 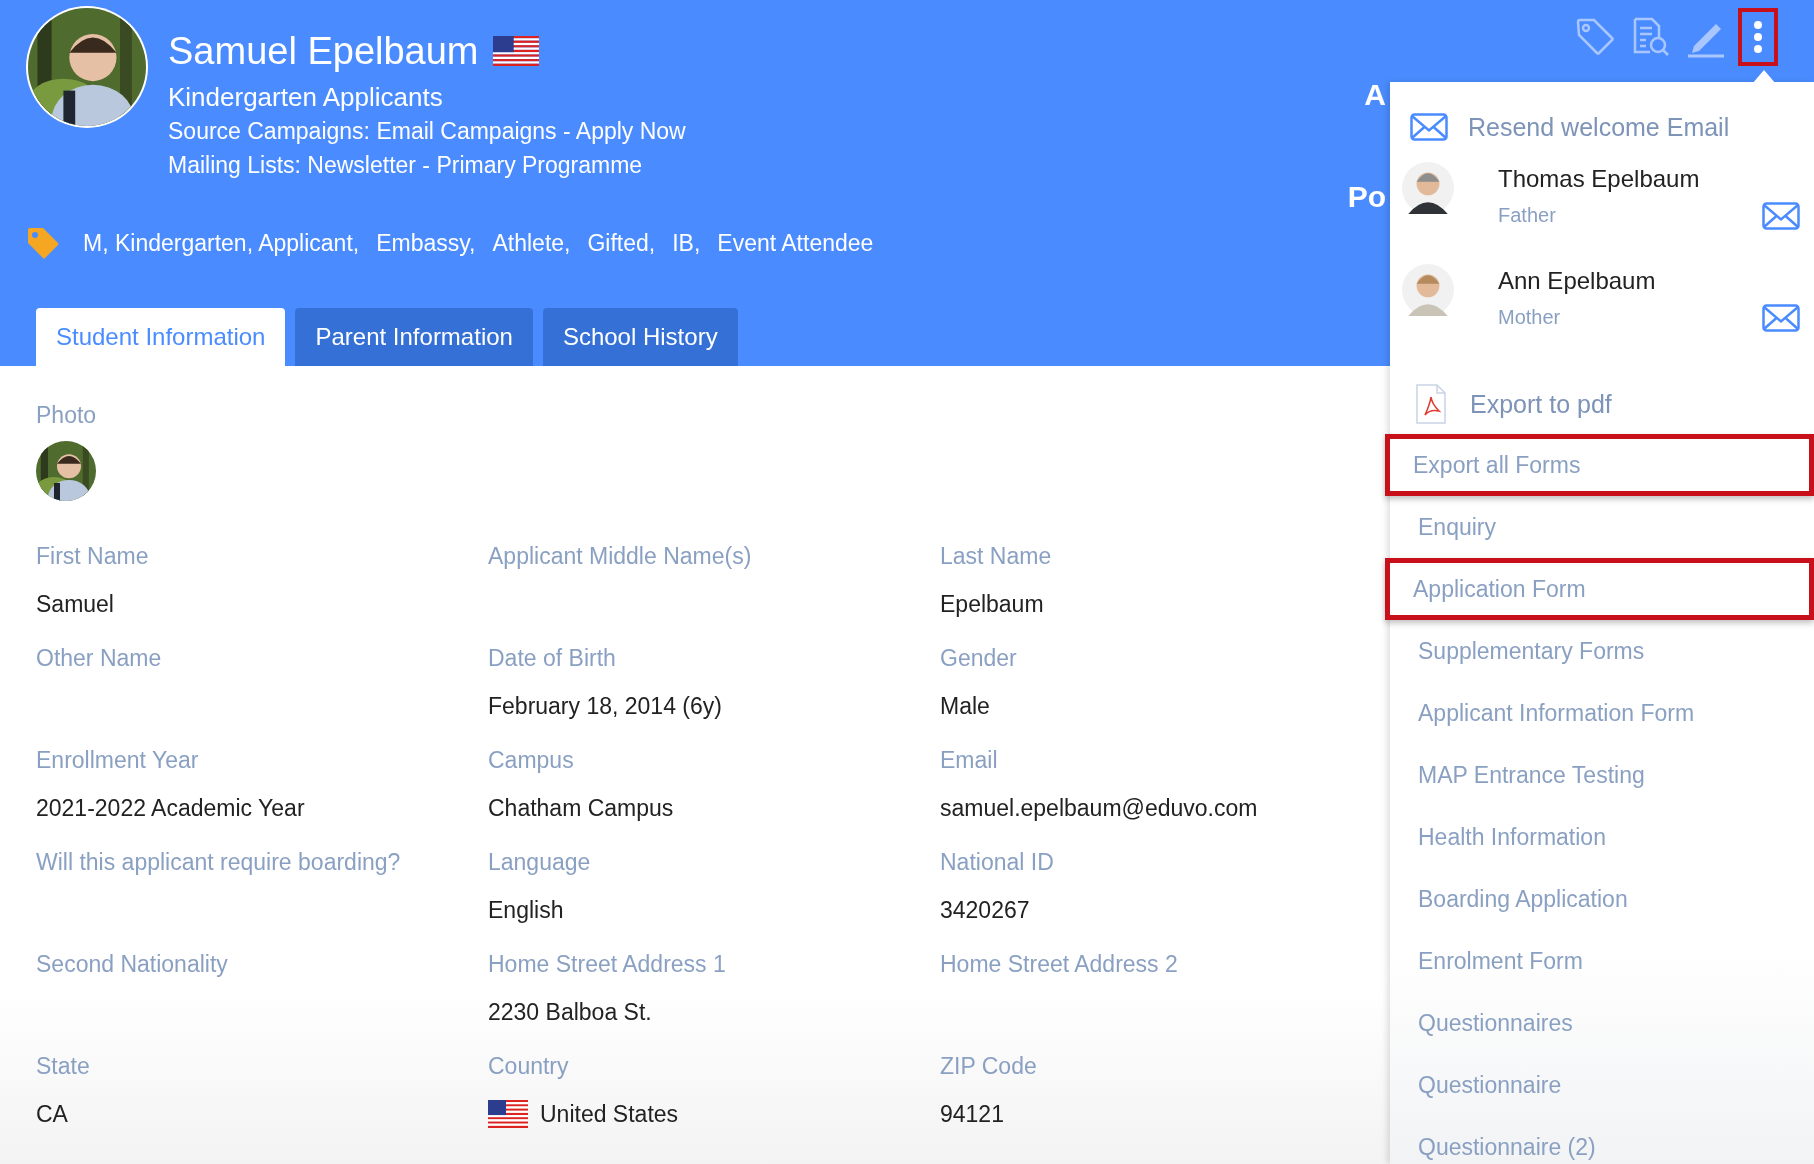 What do you see at coordinates (1602, 713) in the screenshot?
I see `menu-item: Applicant Information Form` at bounding box center [1602, 713].